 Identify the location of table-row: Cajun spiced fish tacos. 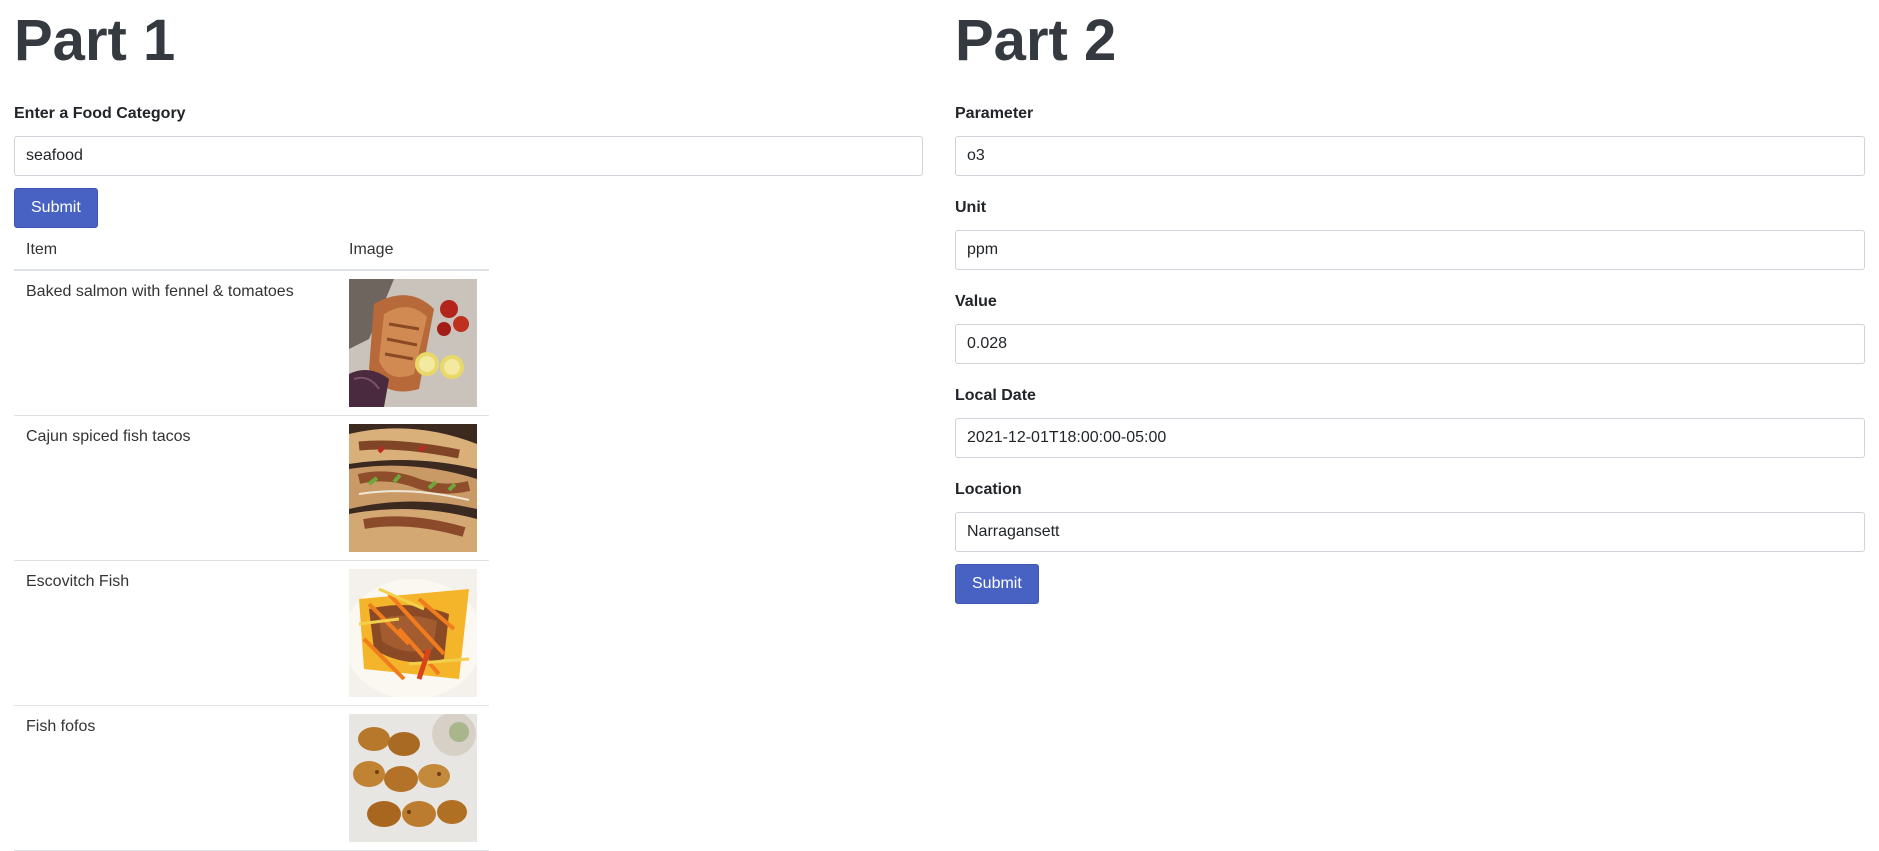
(251, 488).